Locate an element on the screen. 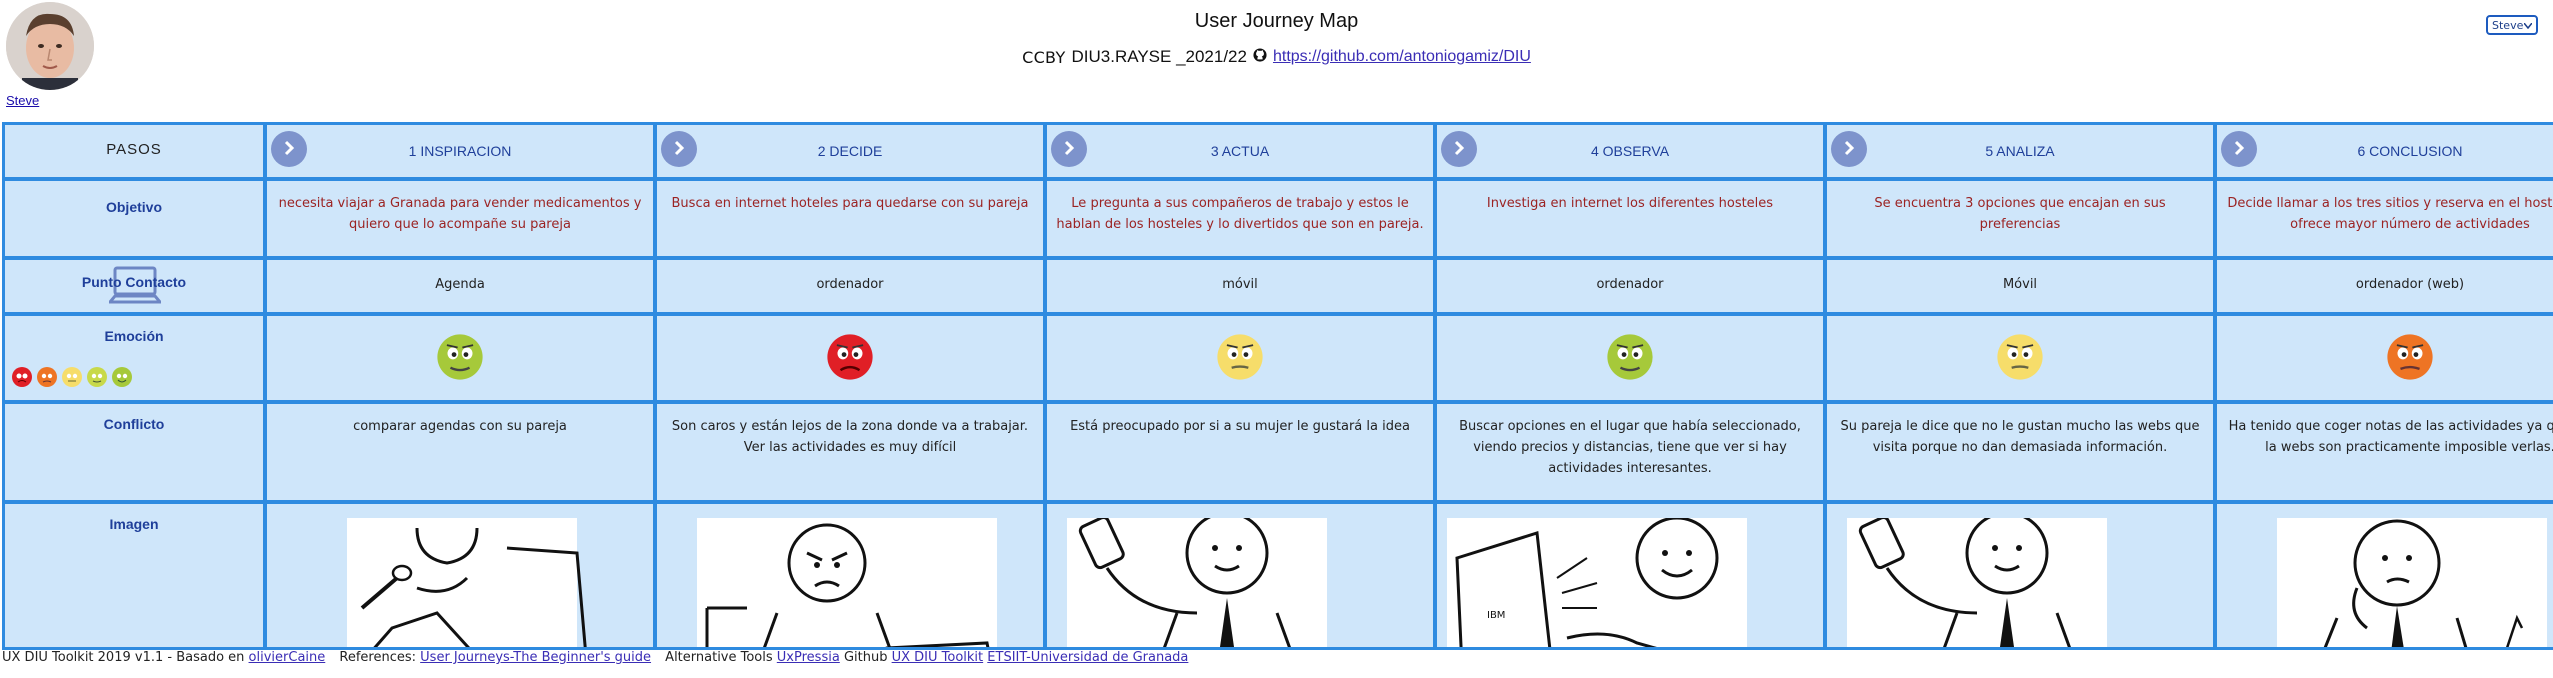  step-header-3: 3 ACTUA is located at coordinates (1240, 151).